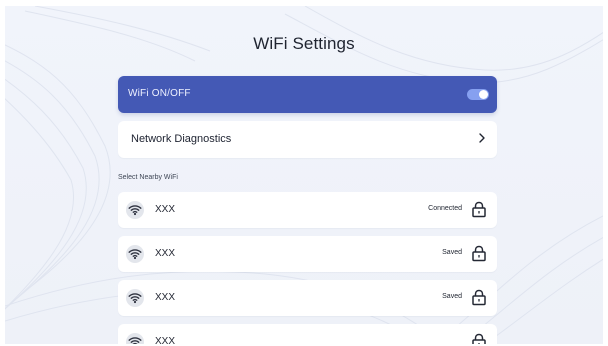 The width and height of the screenshot is (608, 346). What do you see at coordinates (159, 93) in the screenshot?
I see `wifi-toggle-label: WiFi ON/OFF` at bounding box center [159, 93].